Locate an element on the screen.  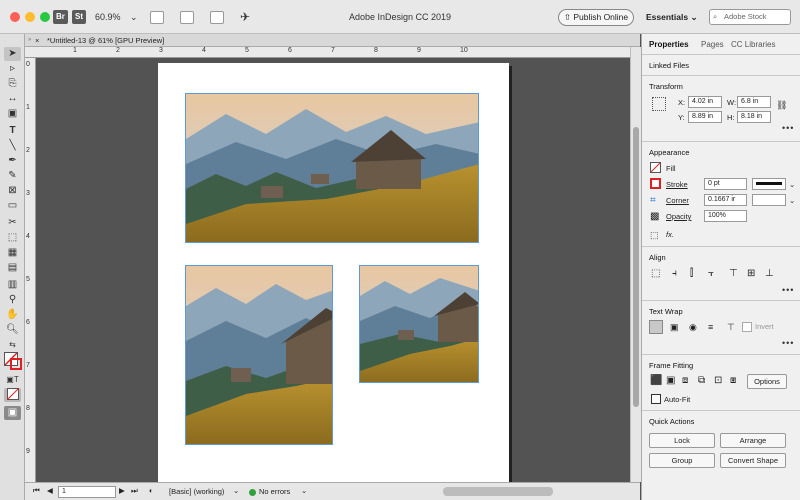
selection-tool-icon: ➤ is located at coordinates (12, 54).